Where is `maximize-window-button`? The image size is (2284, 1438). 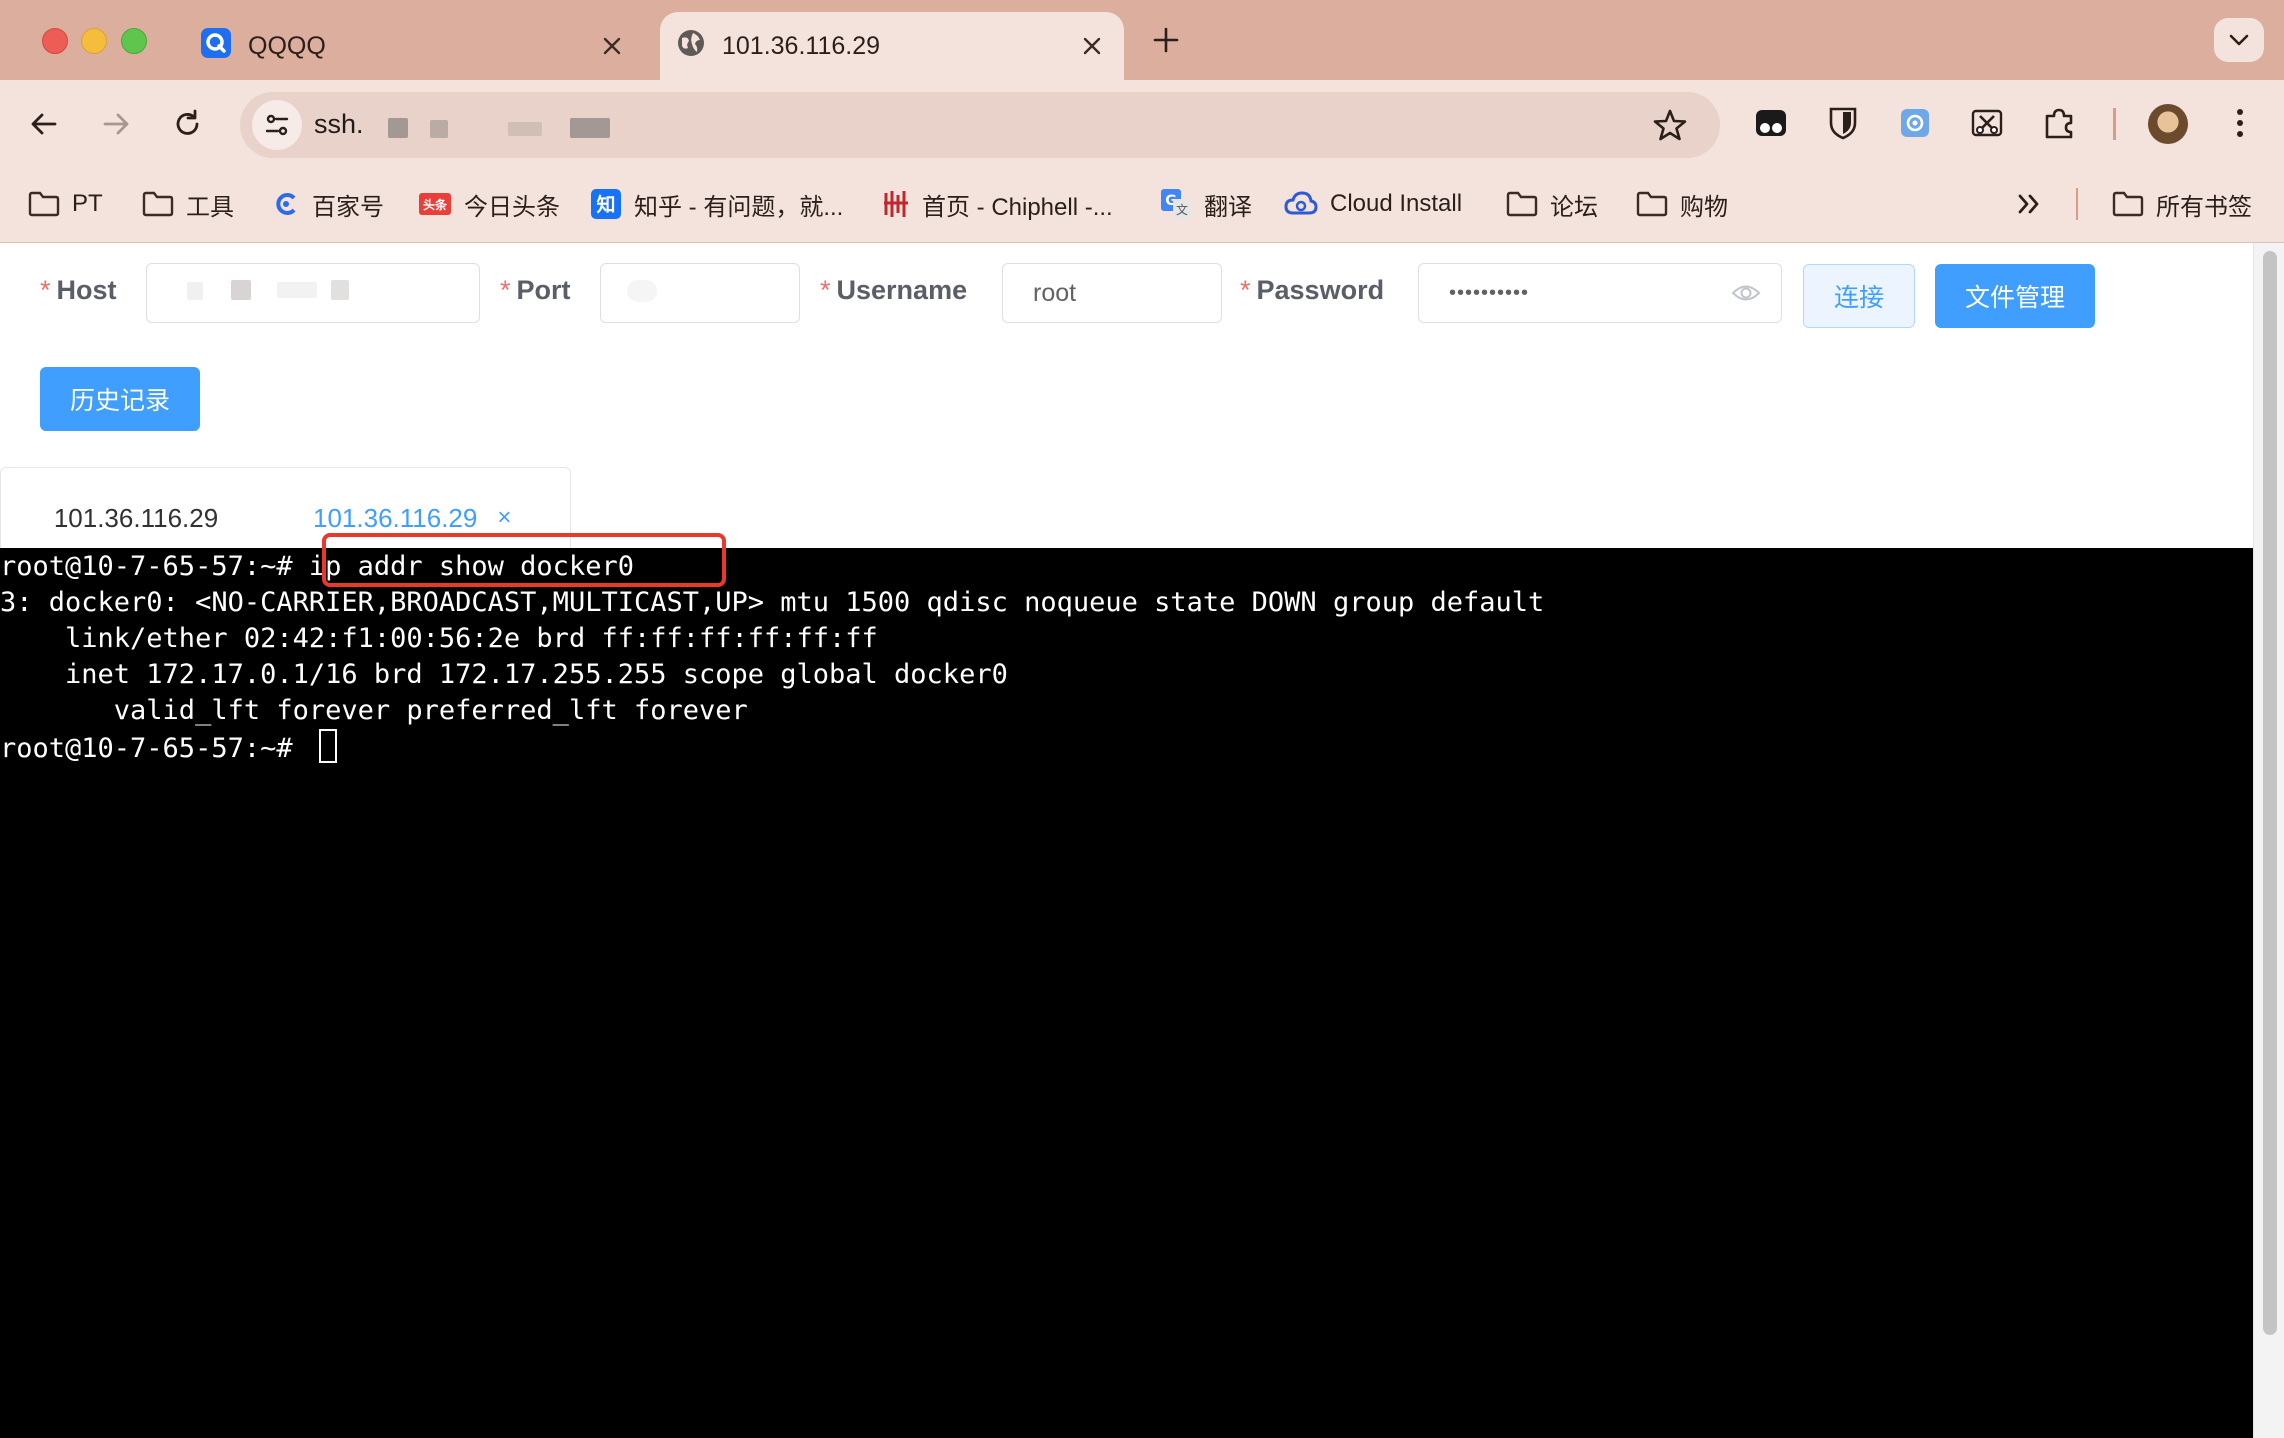 maximize-window-button is located at coordinates (134, 41).